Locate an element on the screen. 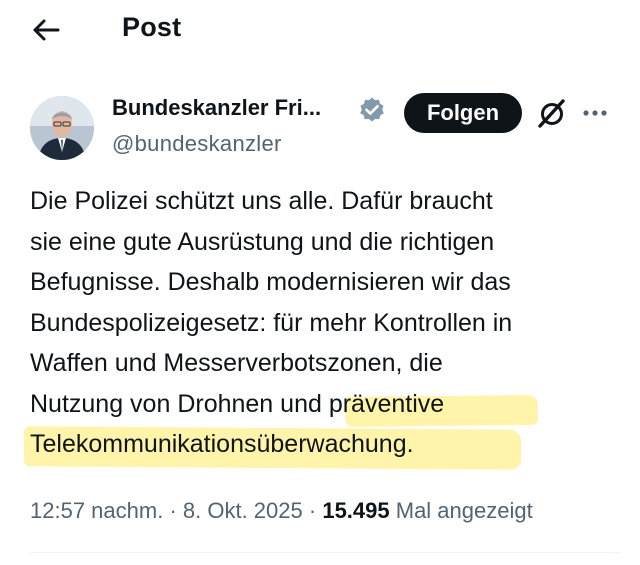 This screenshot has height=565, width=640. grok-icon is located at coordinates (551, 113).